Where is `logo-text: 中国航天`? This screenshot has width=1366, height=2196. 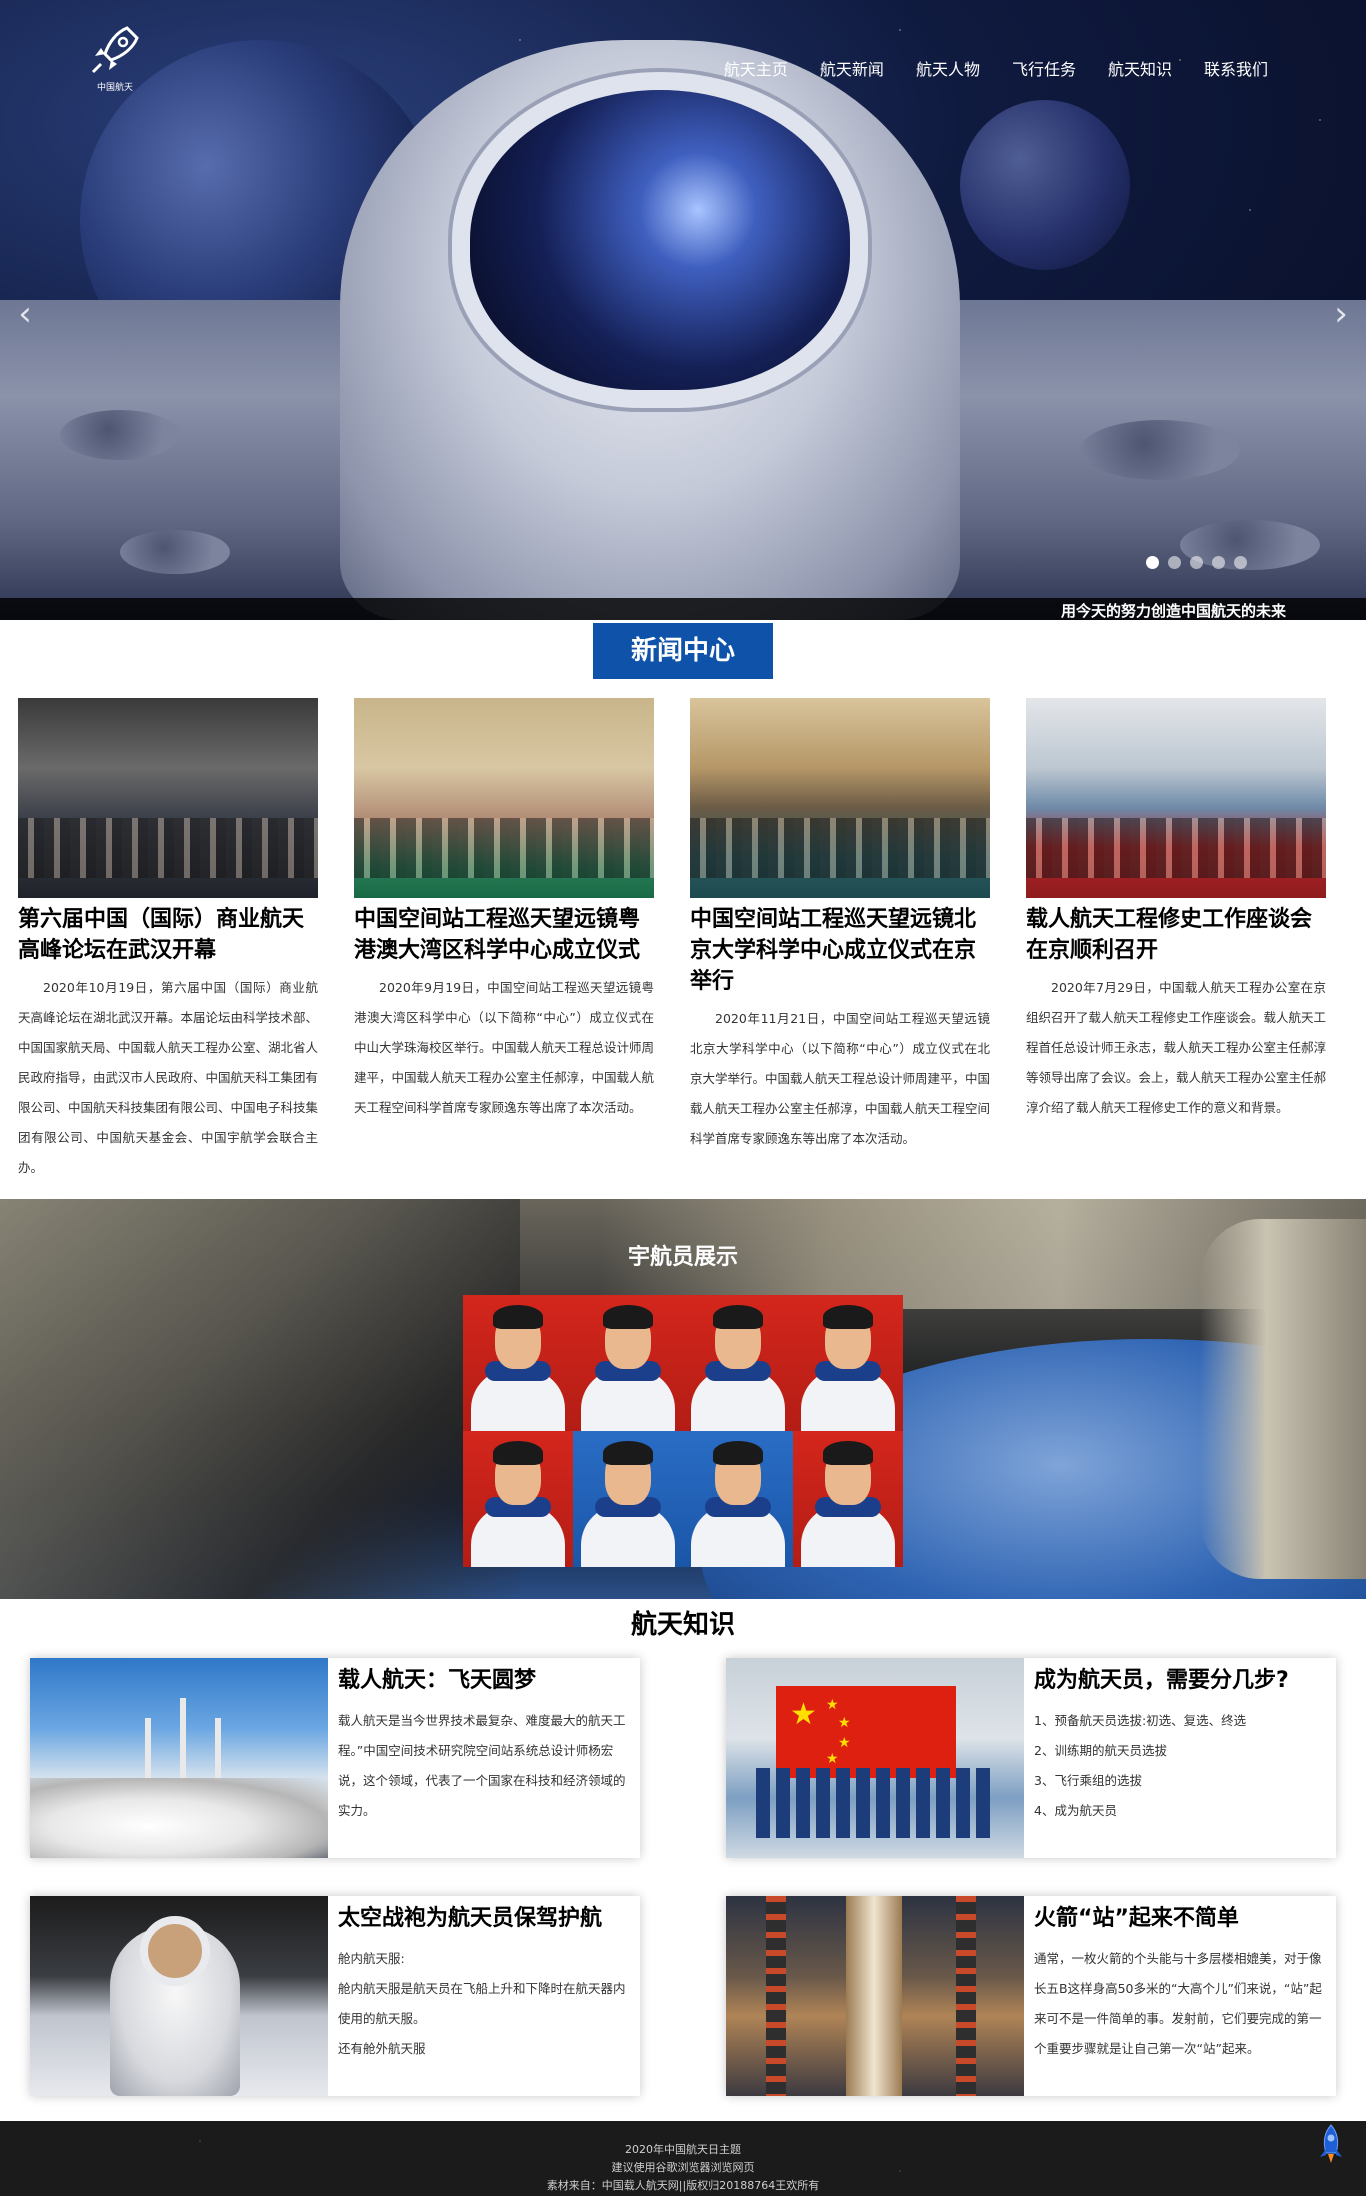
logo-text: 中国航天 is located at coordinates (114, 88).